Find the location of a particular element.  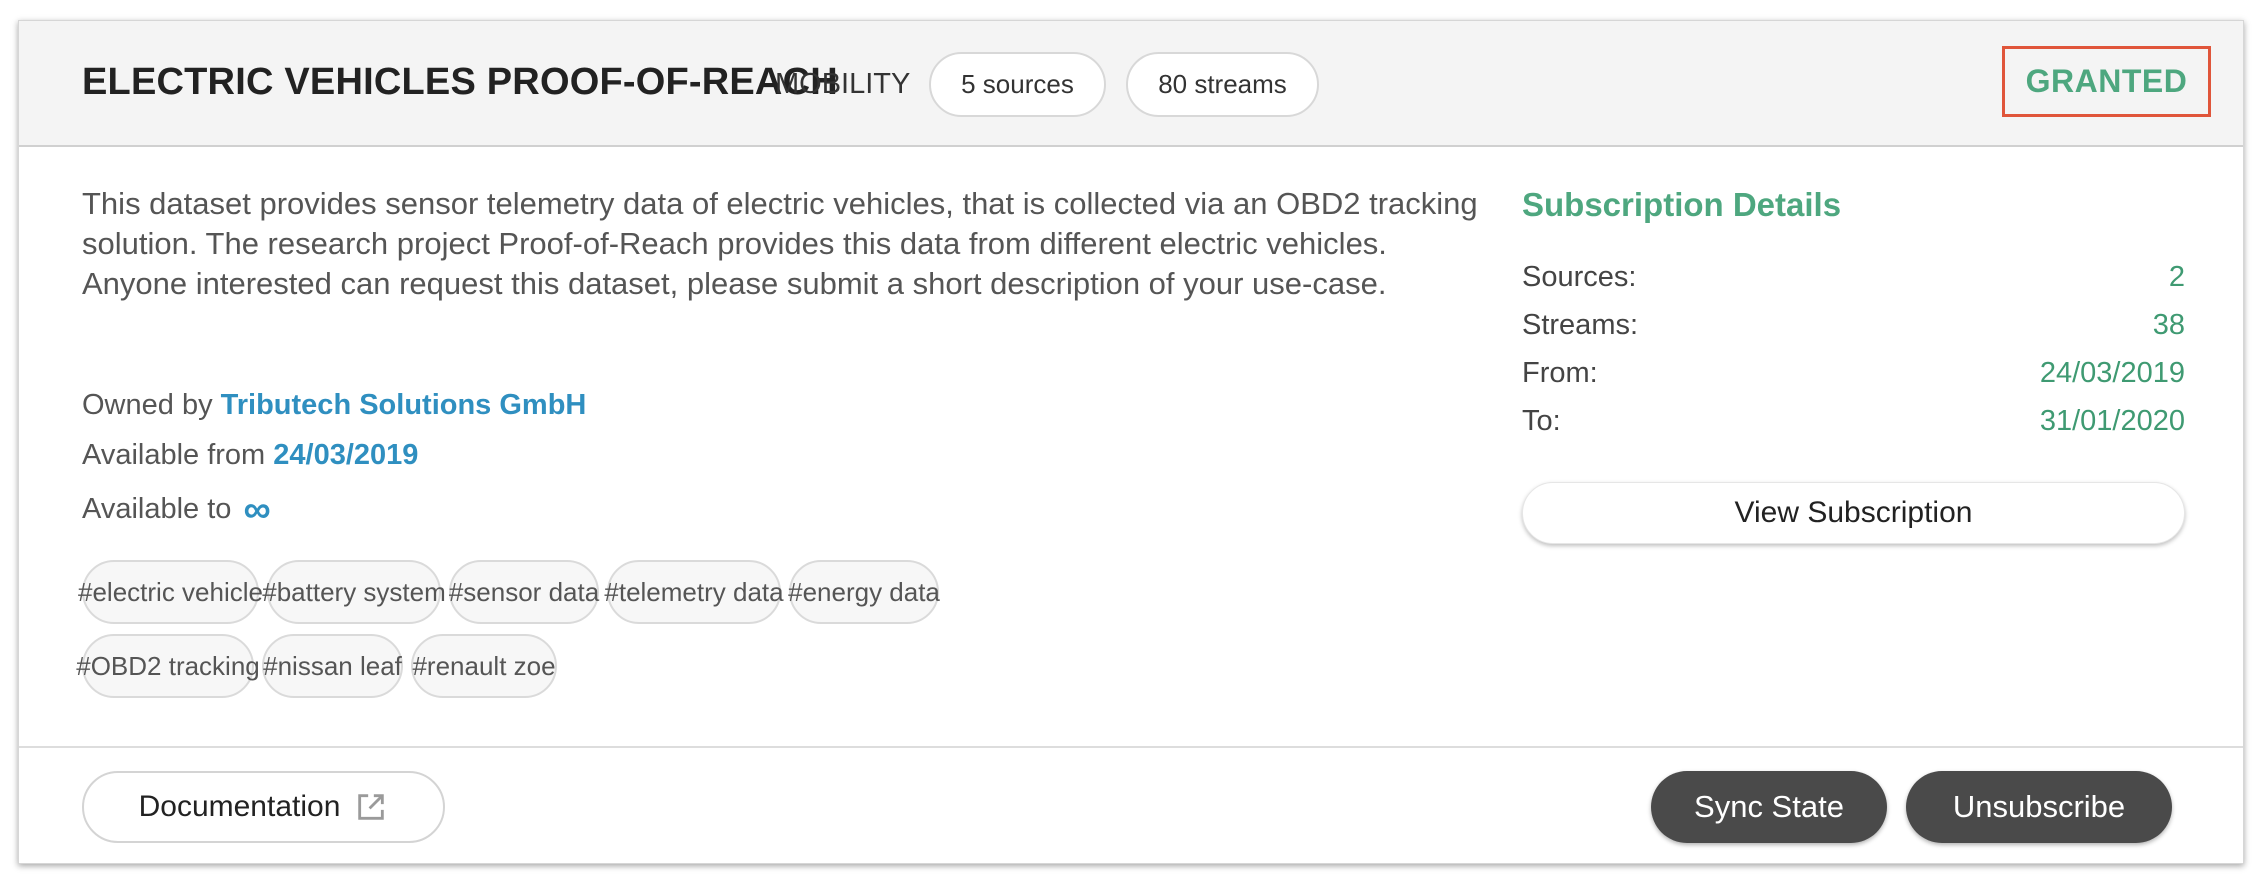

subscription-value: 38 is located at coordinates (2168, 325).